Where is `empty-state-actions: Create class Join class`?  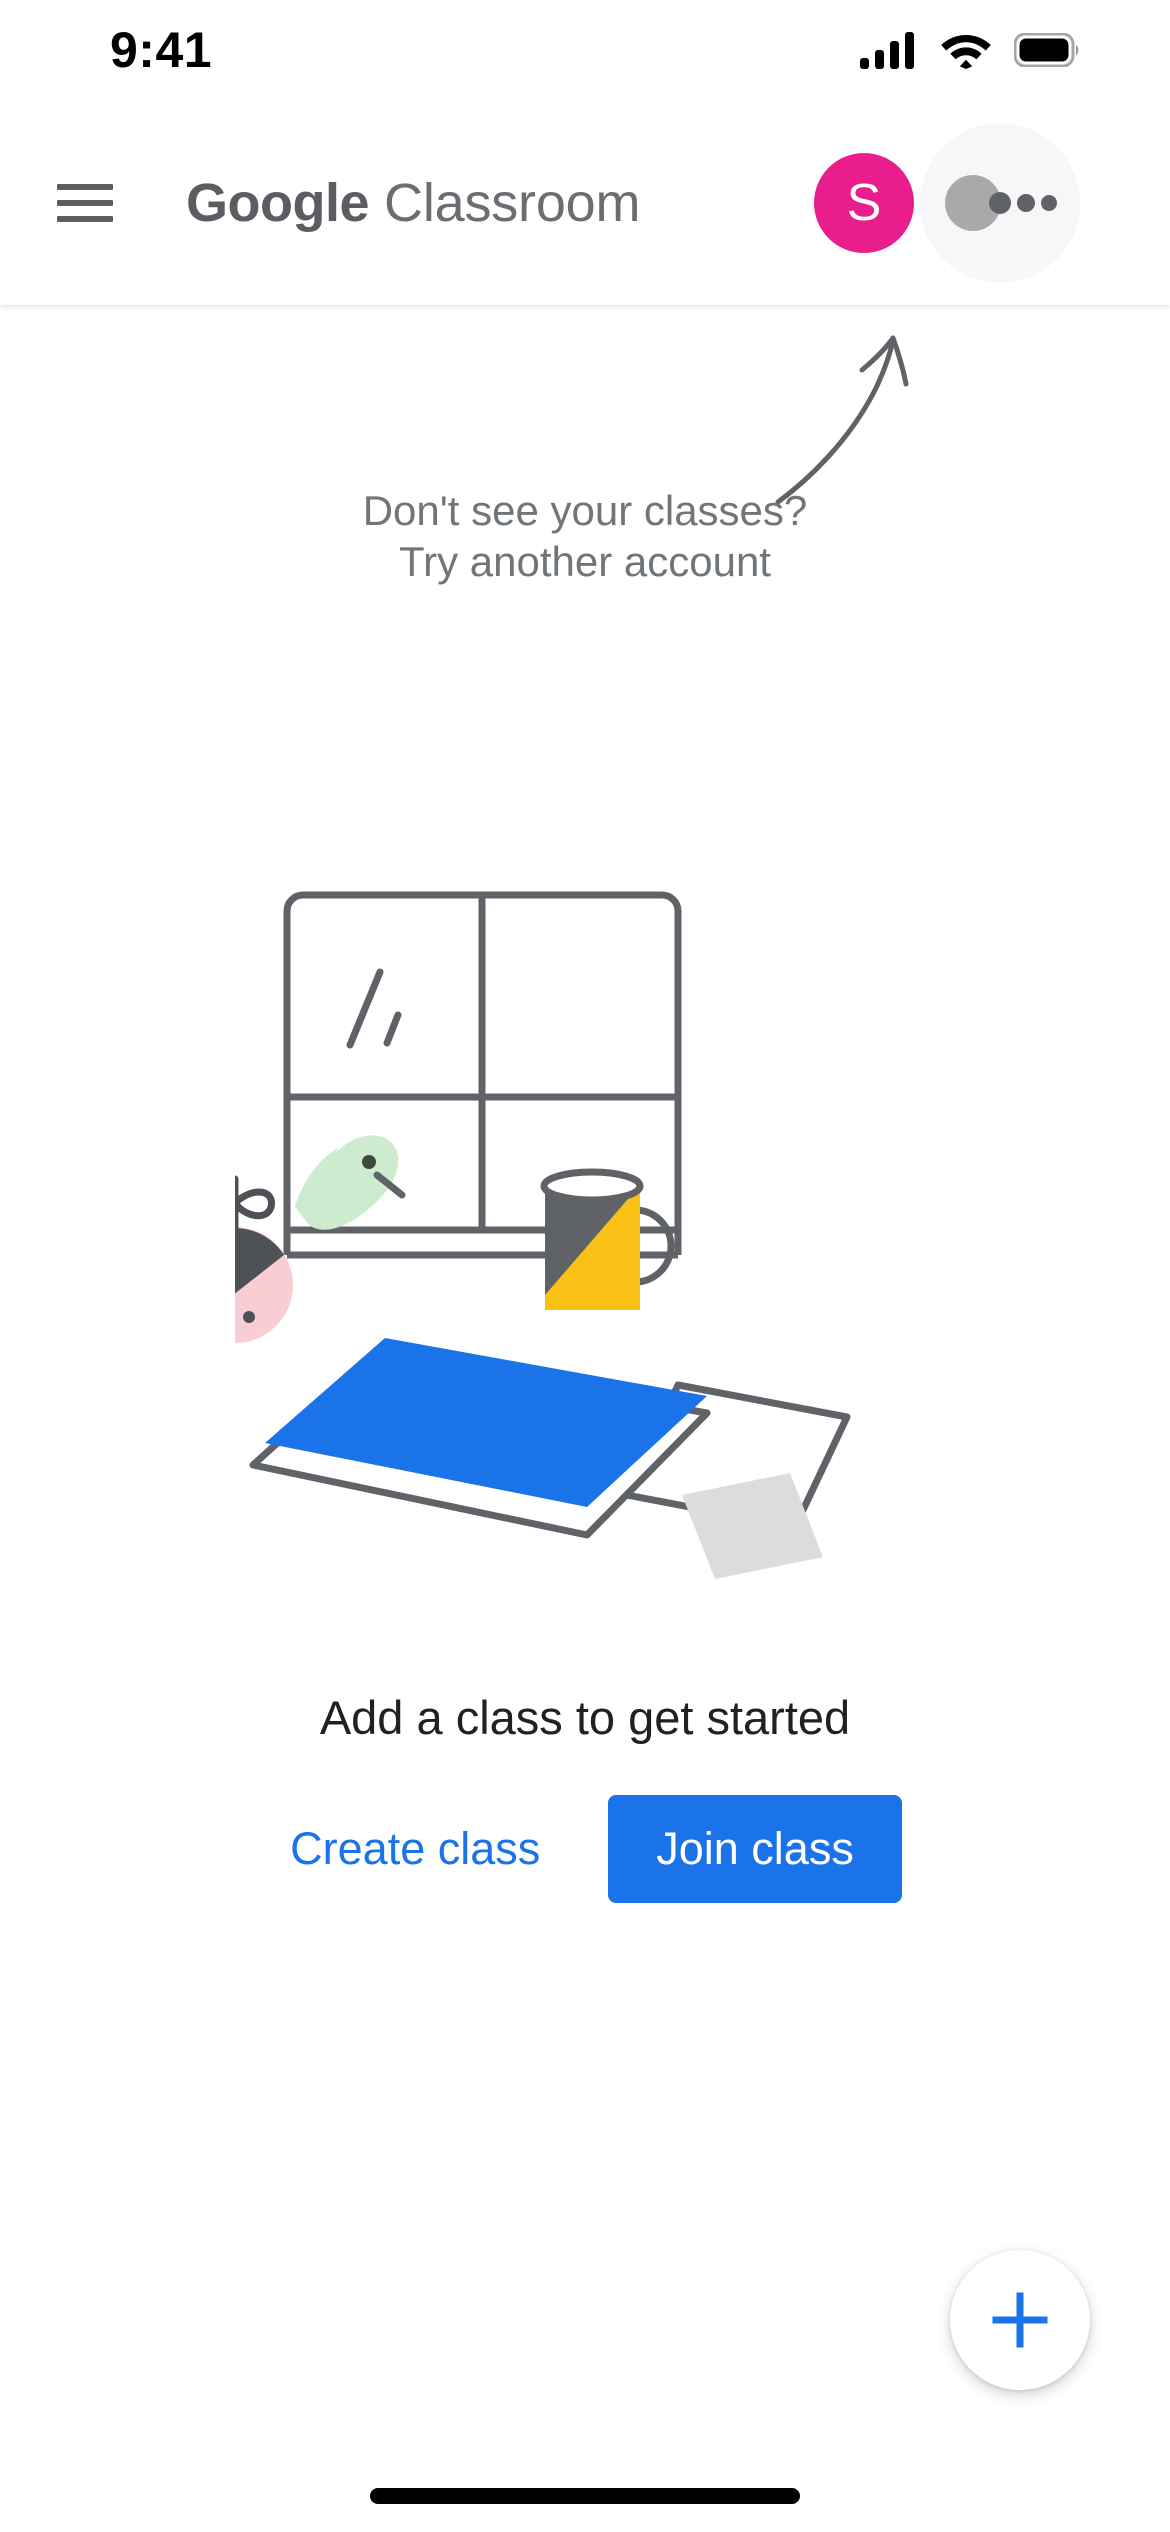 empty-state-actions: Create class Join class is located at coordinates (585, 1849).